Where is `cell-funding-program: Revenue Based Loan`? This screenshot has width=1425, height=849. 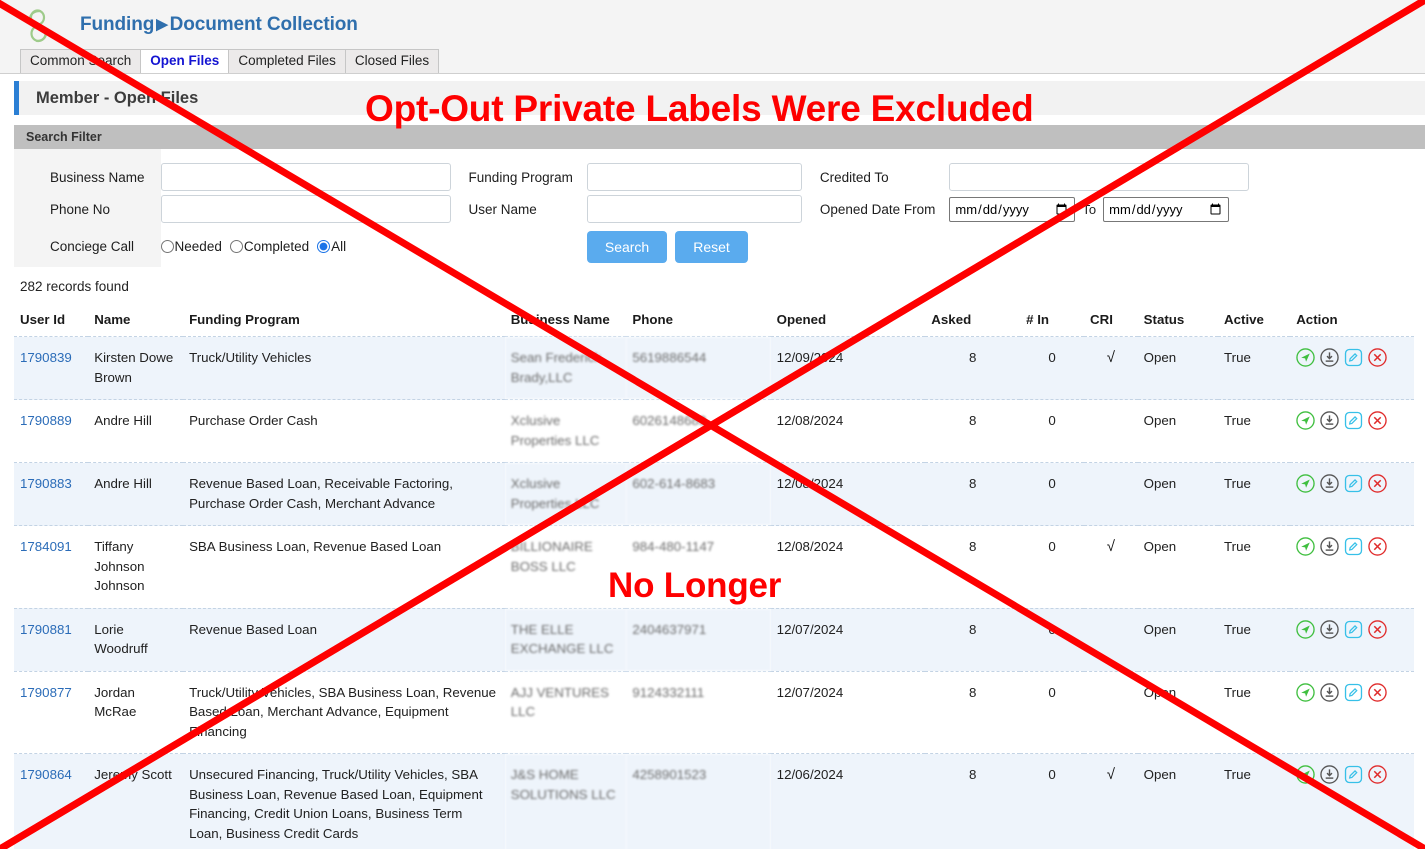 cell-funding-program: Revenue Based Loan is located at coordinates (344, 640).